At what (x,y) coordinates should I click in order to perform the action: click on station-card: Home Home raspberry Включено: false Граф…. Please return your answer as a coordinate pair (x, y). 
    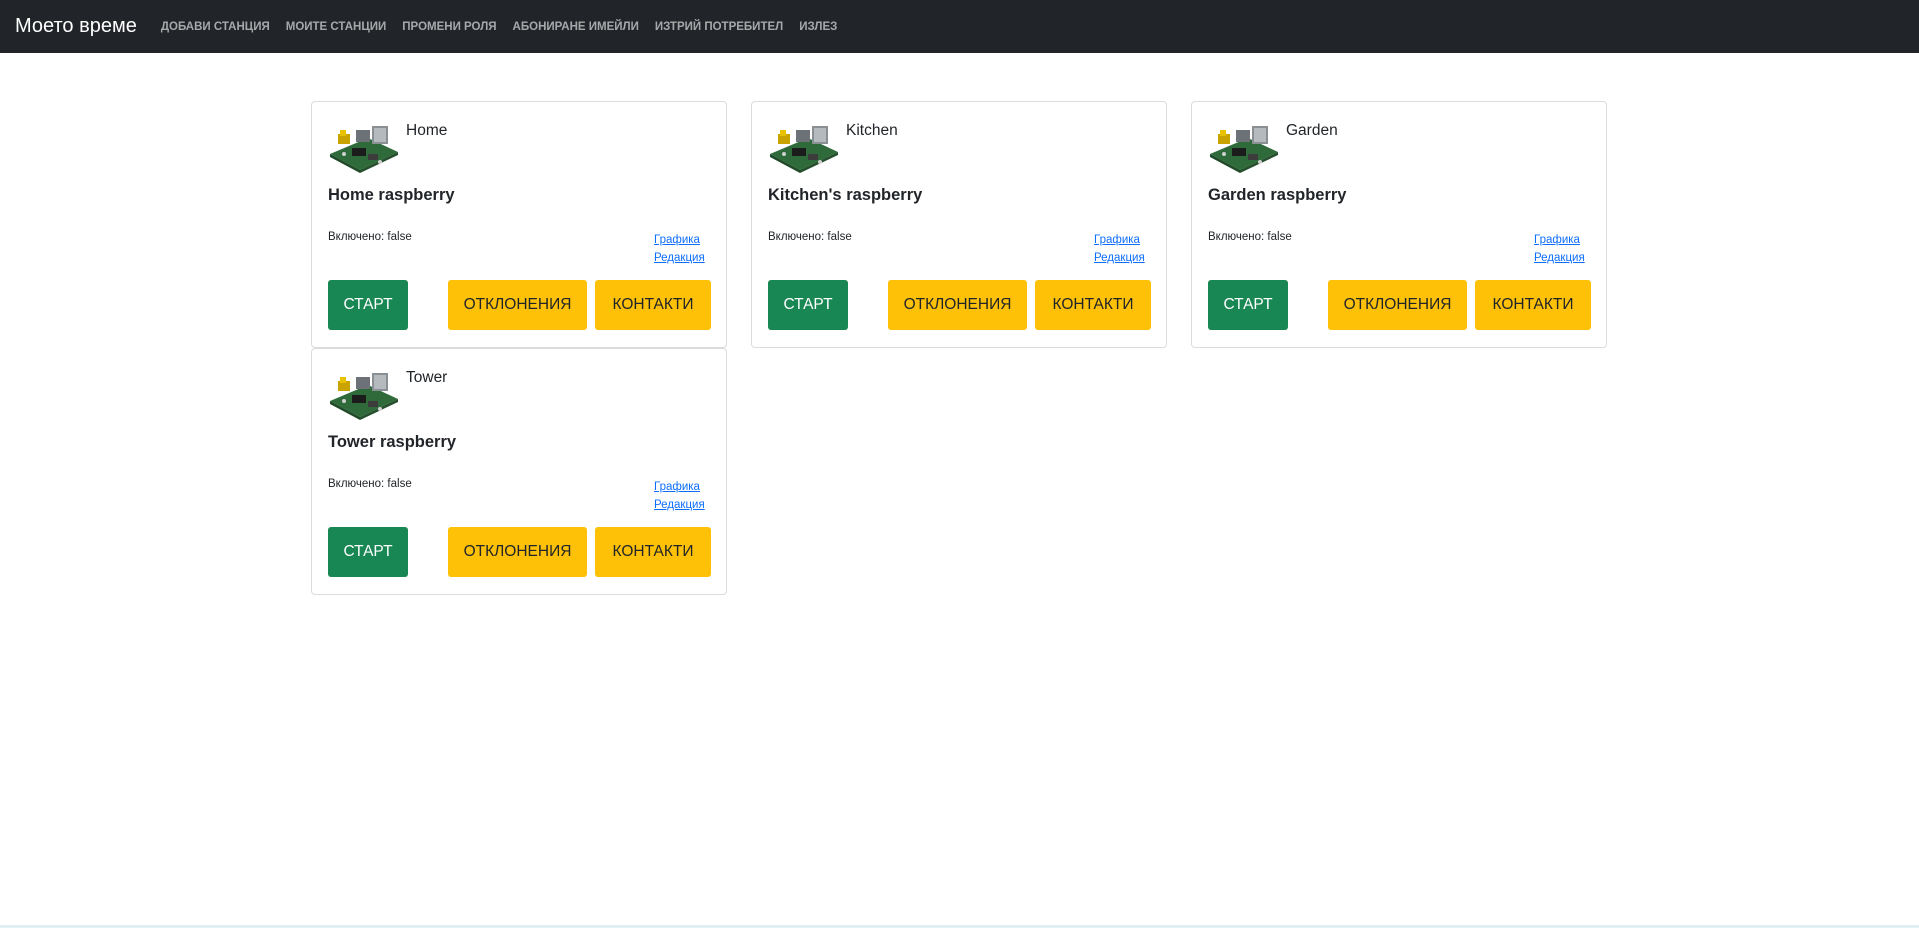
    Looking at the image, I should click on (519, 224).